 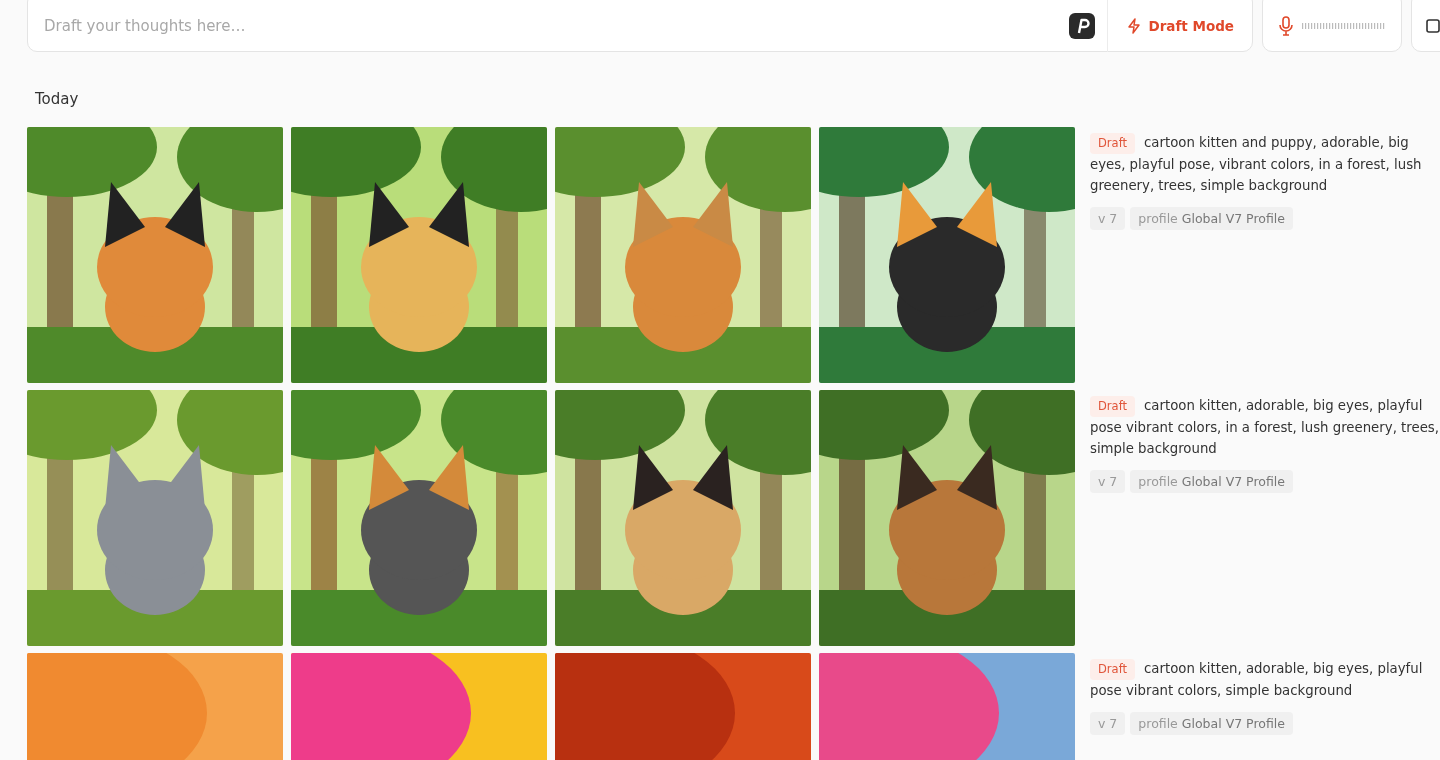 What do you see at coordinates (1433, 26) in the screenshot?
I see `square-icon` at bounding box center [1433, 26].